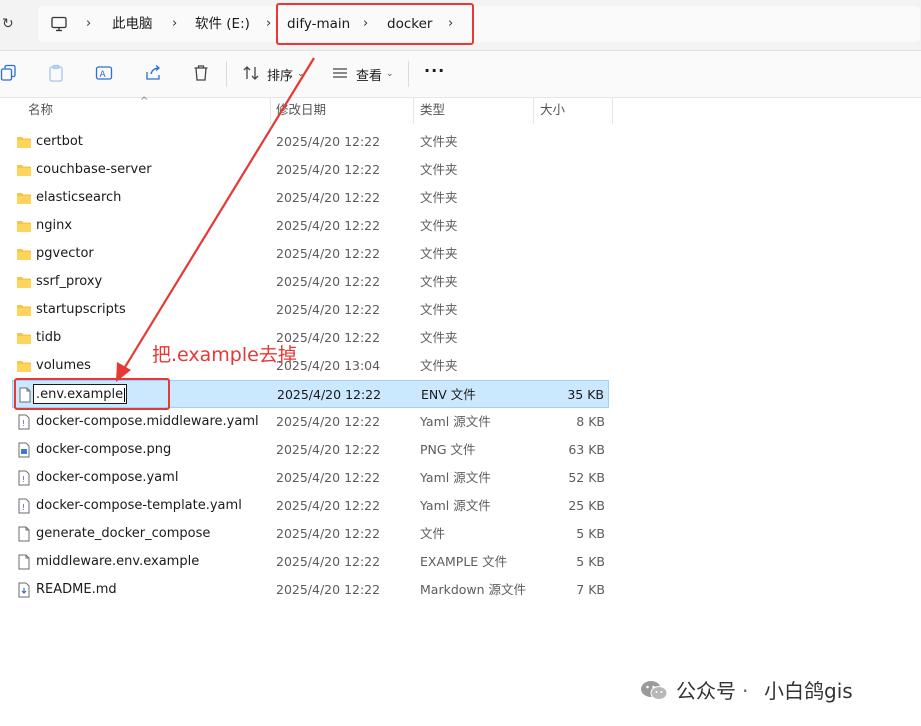 This screenshot has width=921, height=726. What do you see at coordinates (224, 355) in the screenshot?
I see `annotation-text: 把.example去掉` at bounding box center [224, 355].